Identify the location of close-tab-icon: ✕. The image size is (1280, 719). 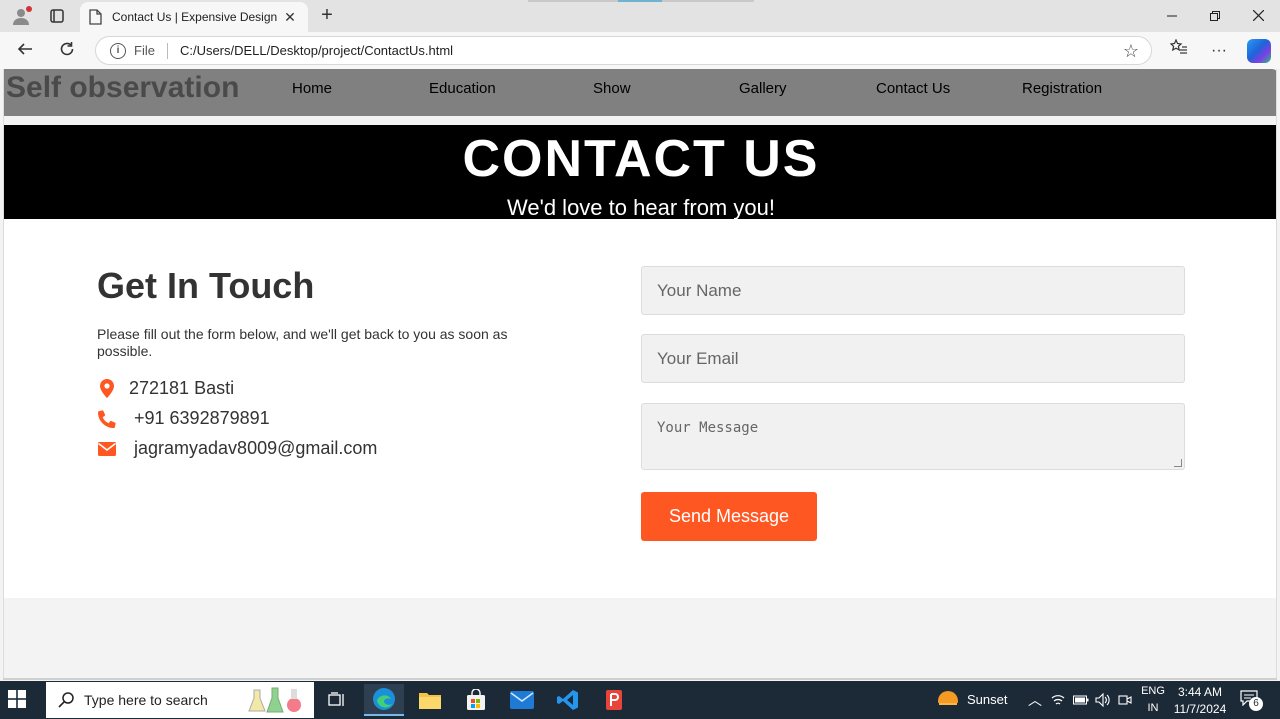
(290, 17).